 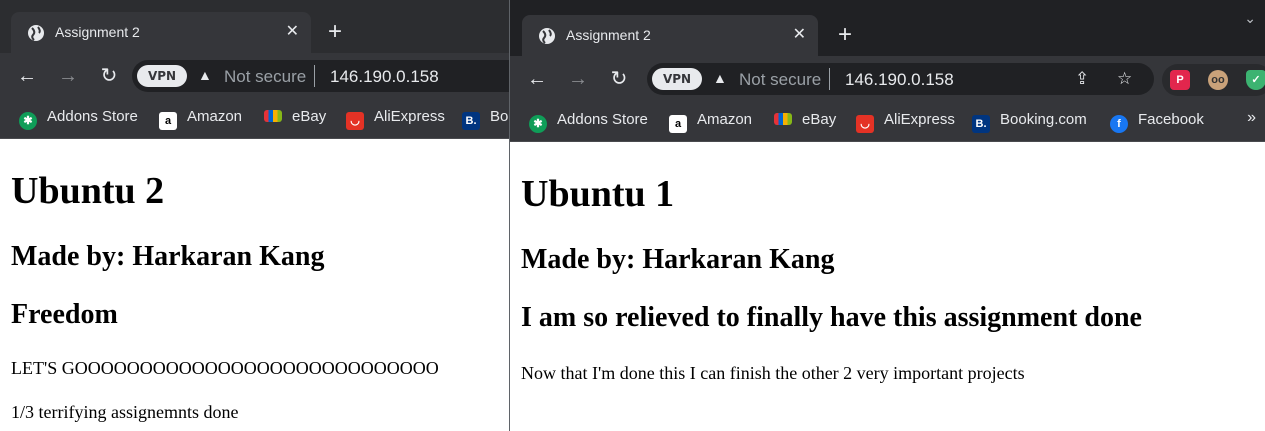 I want to click on page-heading: Ubuntu 2, so click(x=88, y=191).